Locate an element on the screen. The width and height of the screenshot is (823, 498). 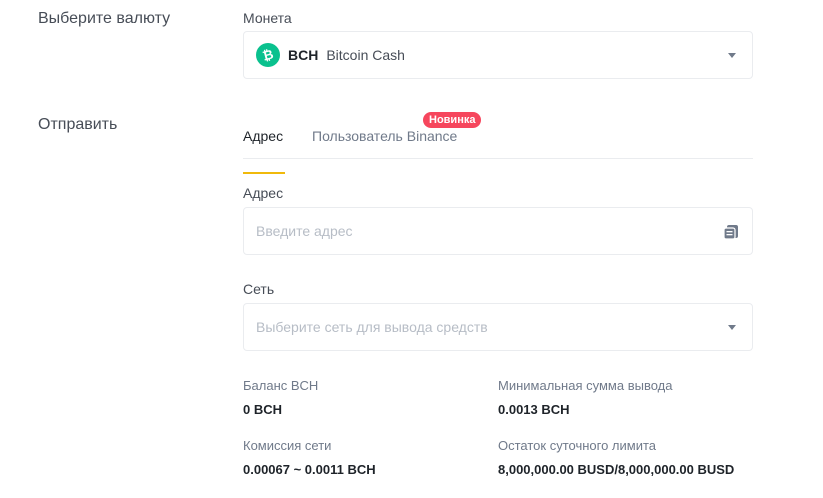
network-fee-label: Комиссия сети is located at coordinates (287, 445).